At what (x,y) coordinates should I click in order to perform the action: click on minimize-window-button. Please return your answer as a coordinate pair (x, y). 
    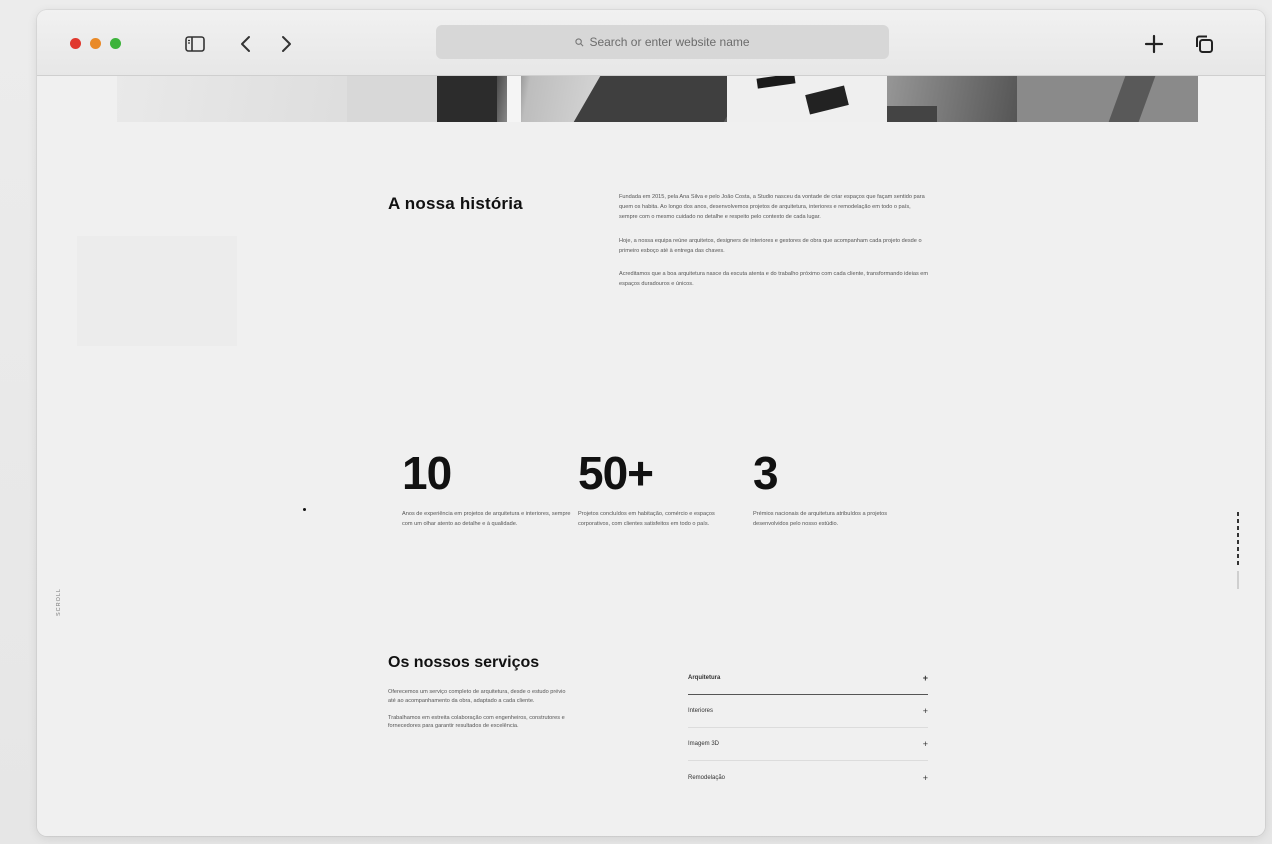
    Looking at the image, I should click on (95, 43).